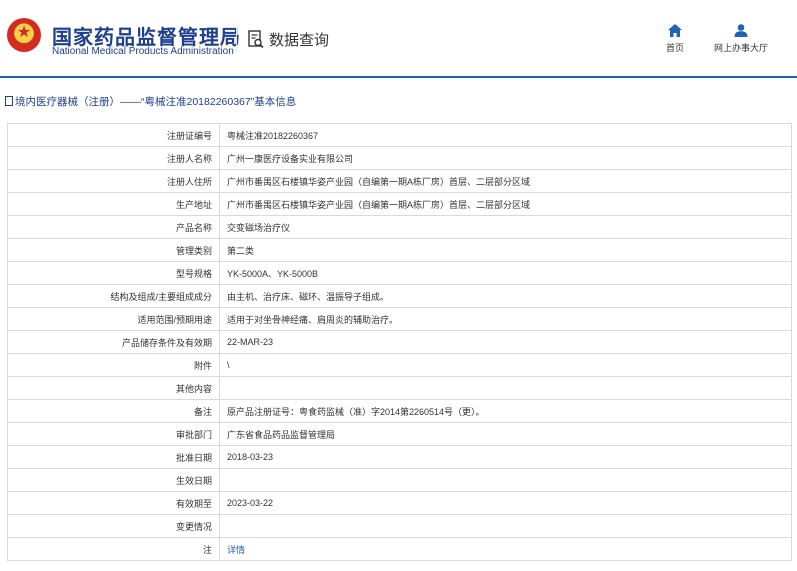  I want to click on field-value: 由主机、治疗床、磁环、温振导子组成。, so click(505, 296).